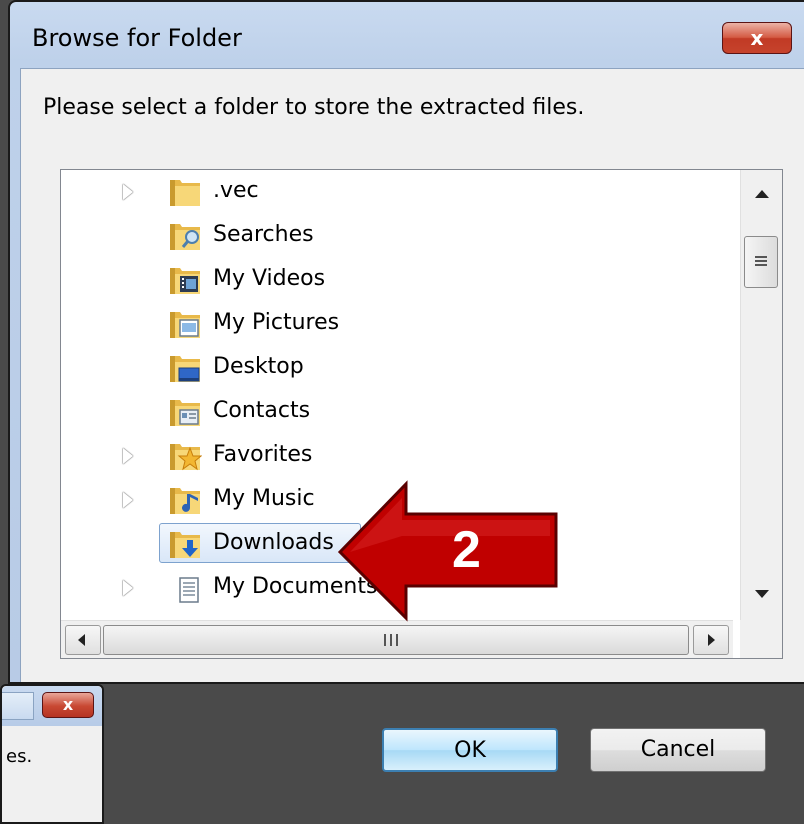 This screenshot has width=804, height=824. Describe the element at coordinates (269, 278) in the screenshot. I see `tree-item-label: My Videos` at that location.